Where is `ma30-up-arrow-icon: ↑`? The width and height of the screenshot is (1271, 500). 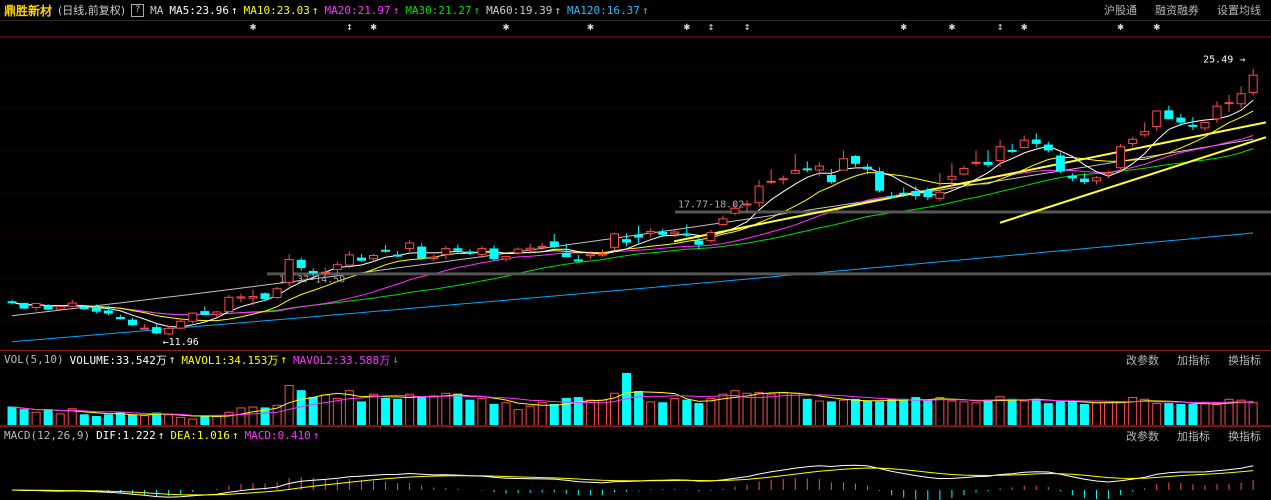
ma30-up-arrow-icon: ↑ is located at coordinates (477, 10).